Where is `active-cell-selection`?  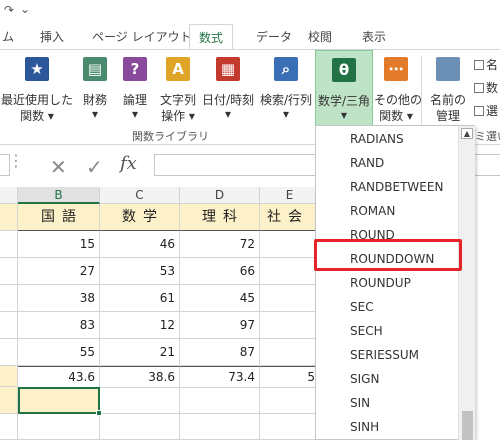 active-cell-selection is located at coordinates (60, 401).